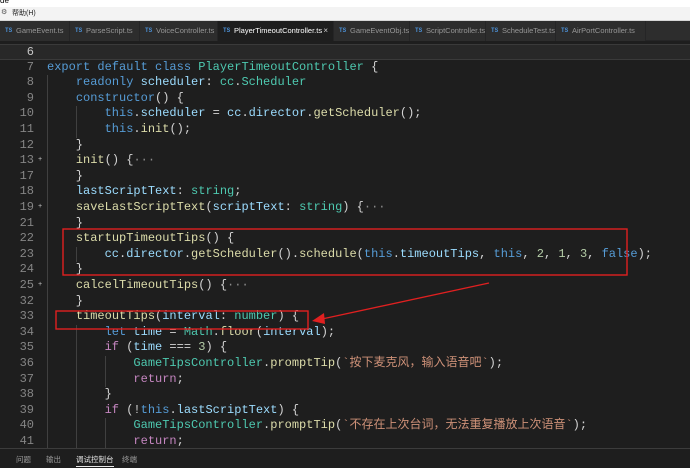 This screenshot has width=690, height=468. Describe the element at coordinates (345, 223) in the screenshot. I see `code-line: 21 }` at that location.